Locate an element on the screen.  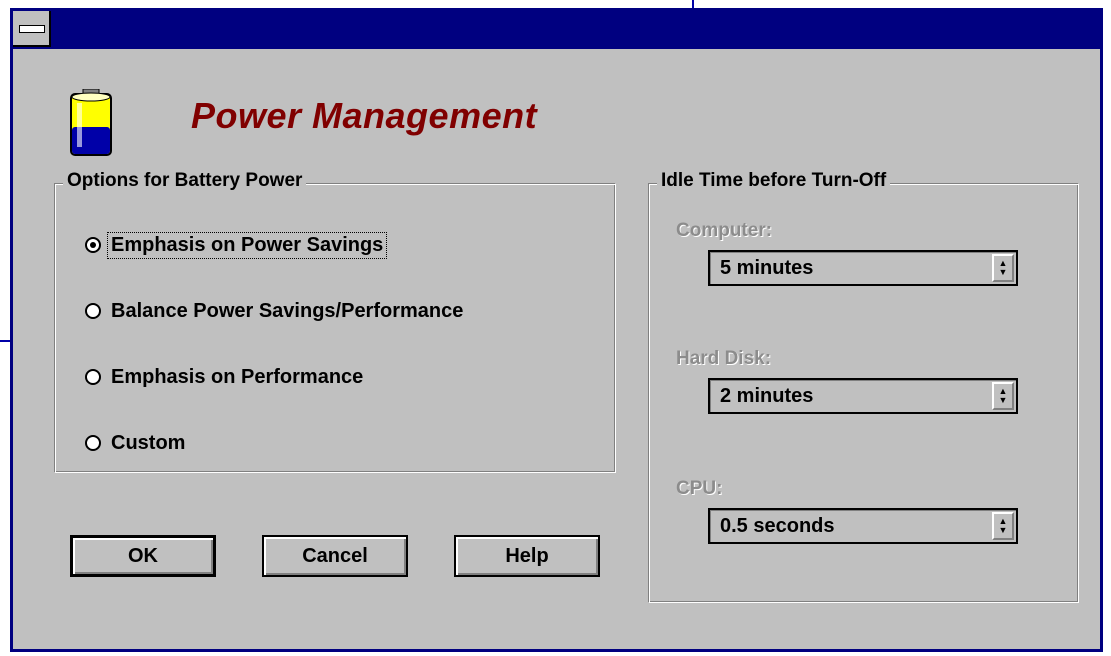
radio-performance: Emphasis on Performance is located at coordinates (225, 377).